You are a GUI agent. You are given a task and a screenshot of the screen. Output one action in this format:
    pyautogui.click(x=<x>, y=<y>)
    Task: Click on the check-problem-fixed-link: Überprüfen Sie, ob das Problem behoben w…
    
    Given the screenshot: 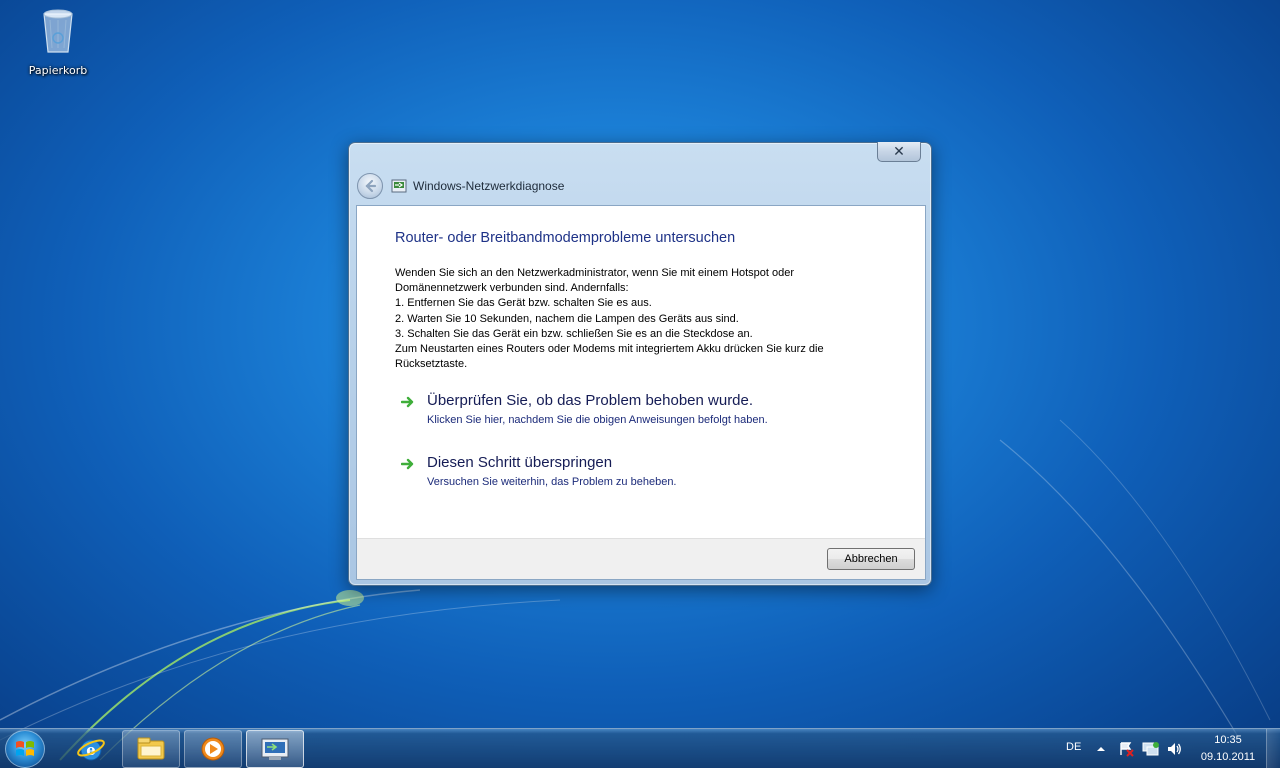 What is the action you would take?
    pyautogui.click(x=611, y=412)
    